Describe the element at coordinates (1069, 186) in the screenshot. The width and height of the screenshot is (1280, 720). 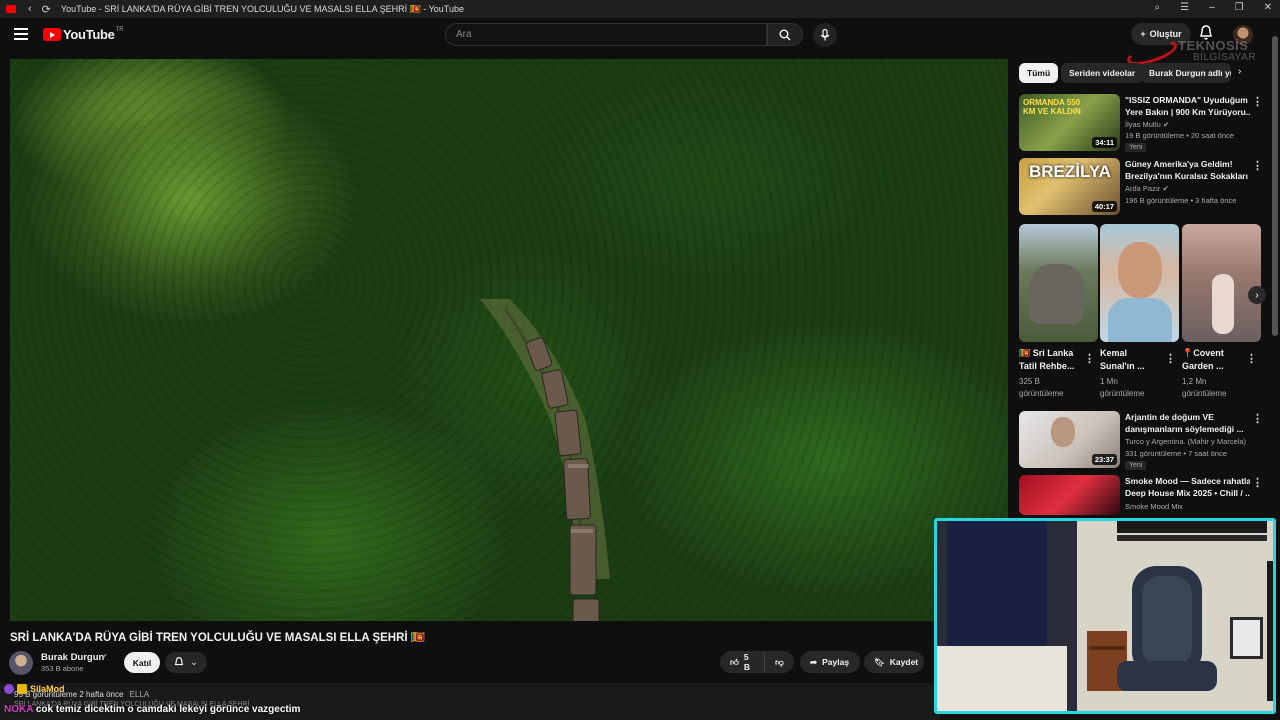
I see `sidebar-video-thumbnail: BREZİLYA 40:17` at that location.